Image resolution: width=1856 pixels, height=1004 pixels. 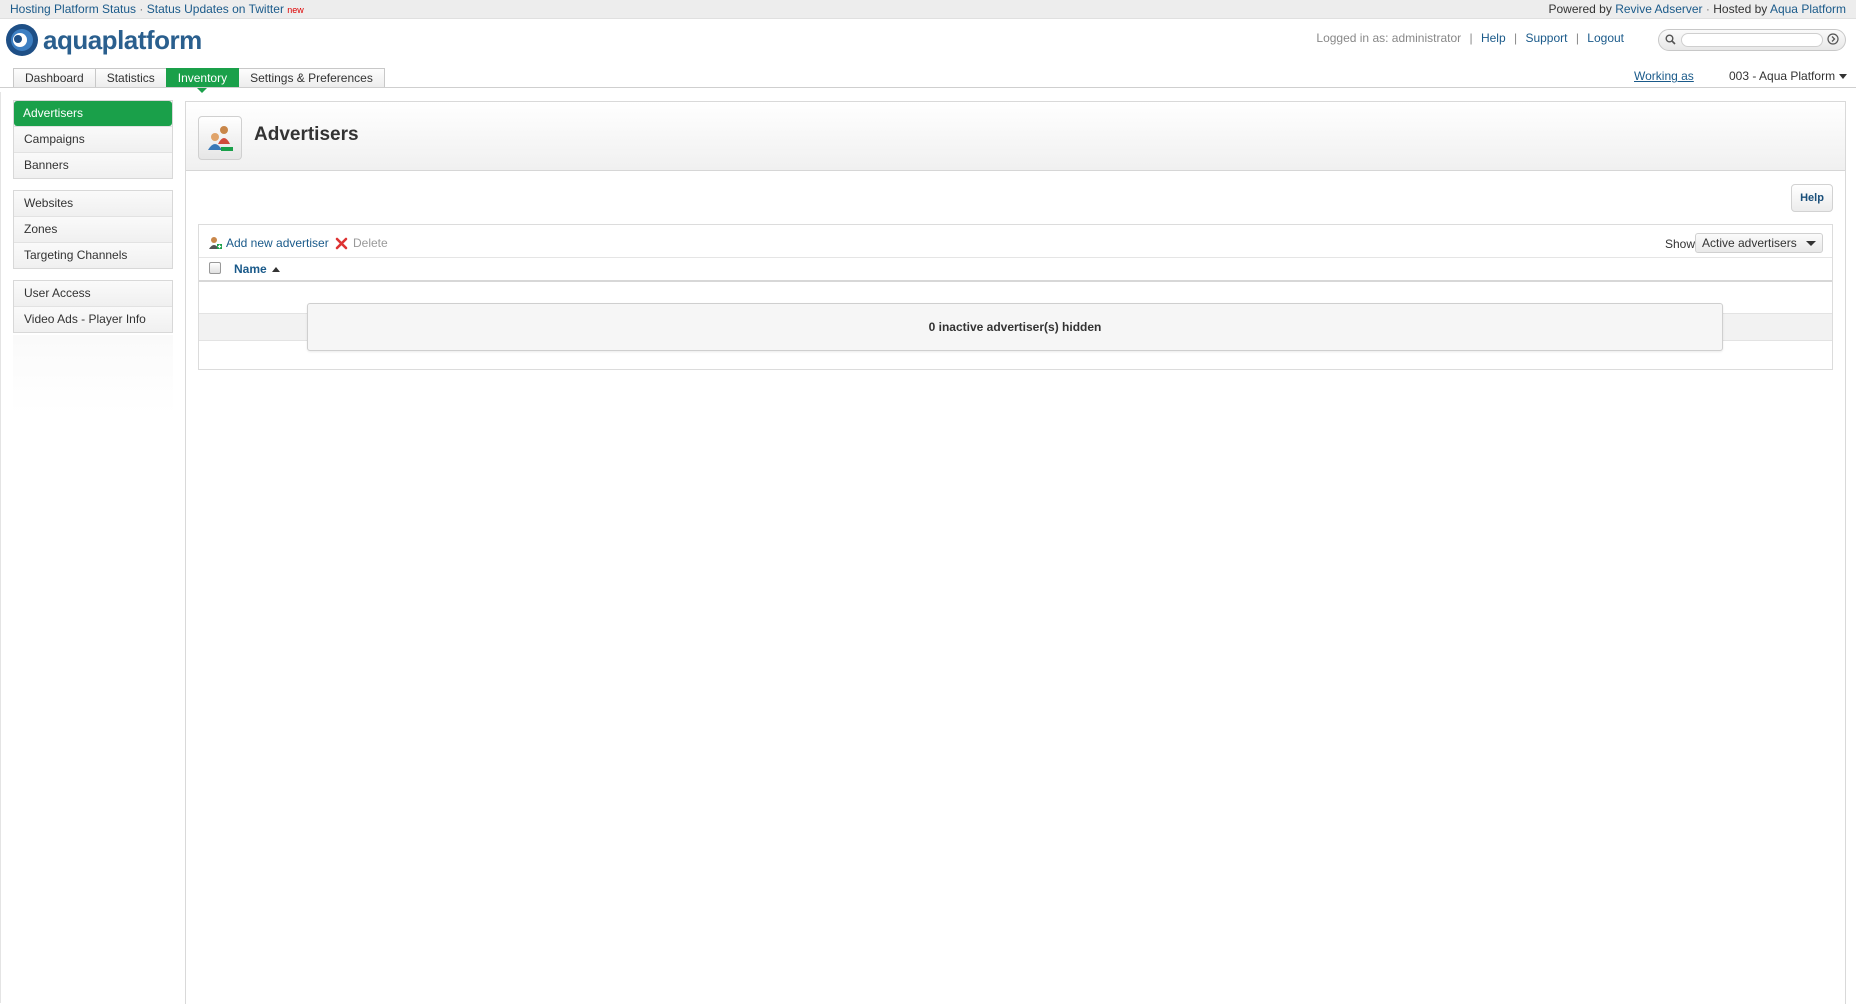 I want to click on add-advertiser-label: Add new advertiser, so click(x=277, y=243).